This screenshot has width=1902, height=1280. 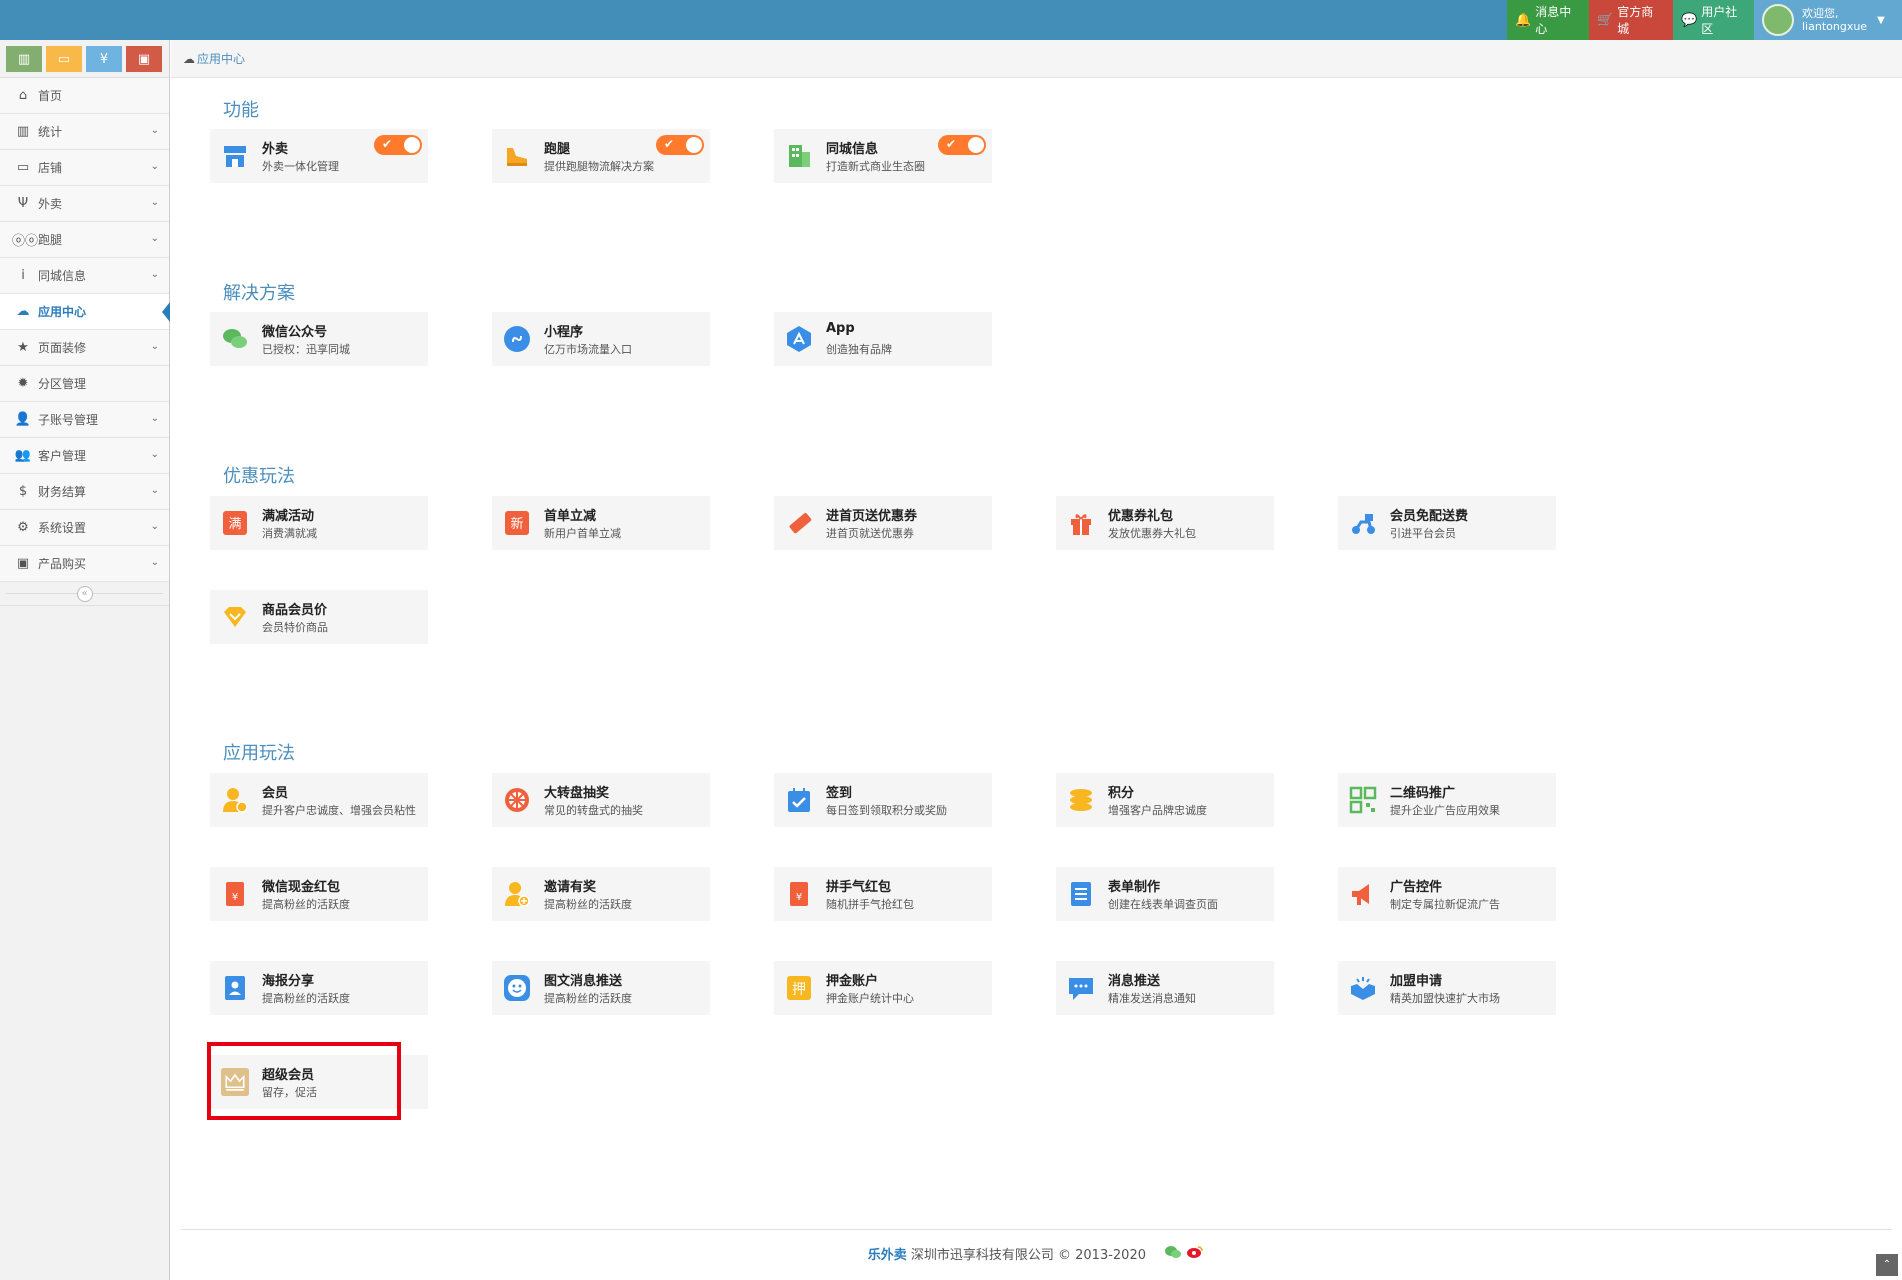 I want to click on user-icon: 👤, so click(x=23, y=419).